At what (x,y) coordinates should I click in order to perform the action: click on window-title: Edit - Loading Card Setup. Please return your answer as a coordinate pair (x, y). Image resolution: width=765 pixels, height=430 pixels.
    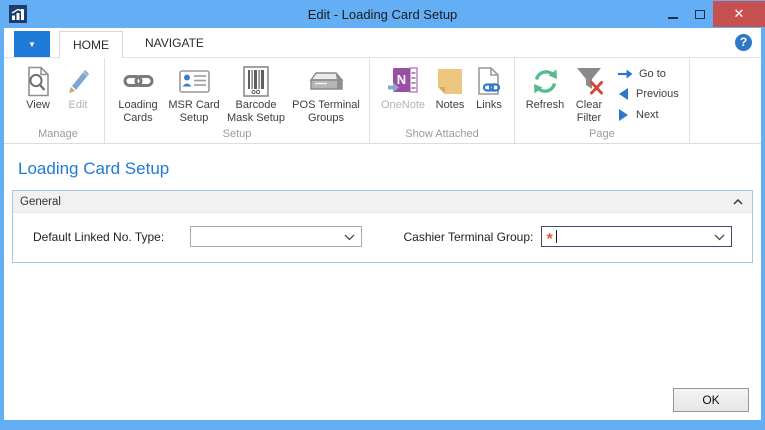
    Looking at the image, I should click on (382, 14).